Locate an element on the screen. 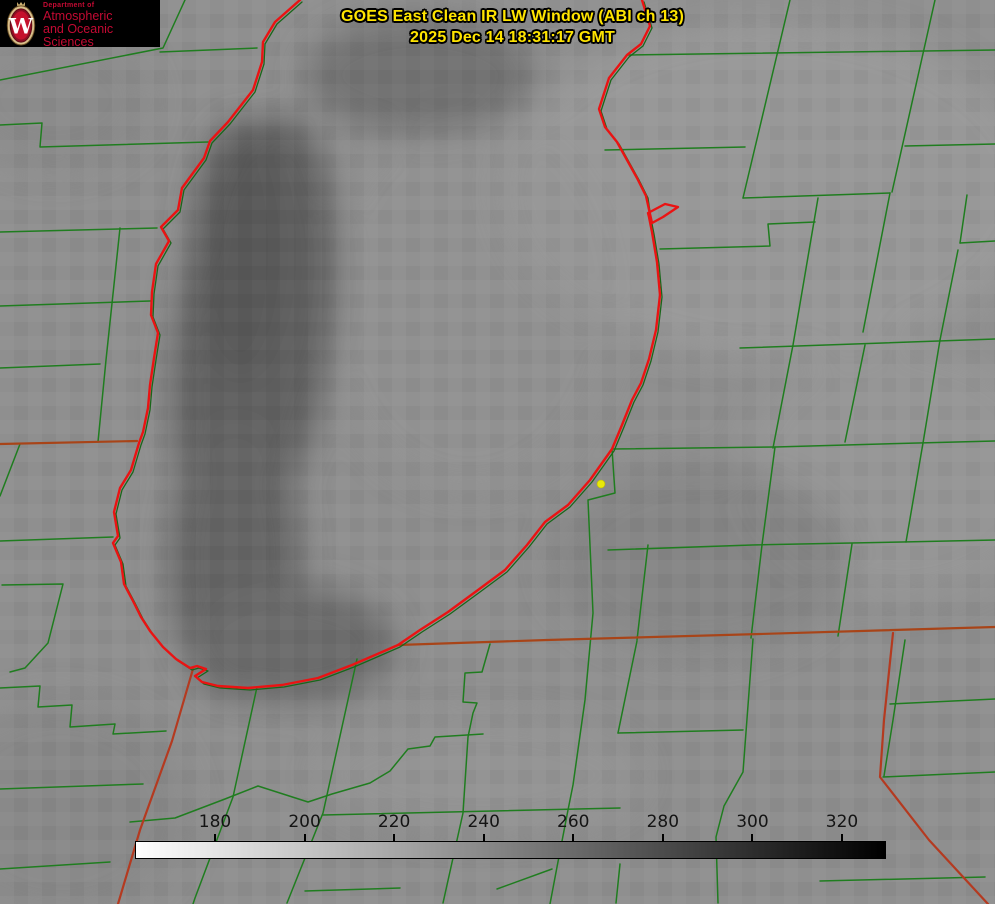 The height and width of the screenshot is (904, 995). logo-name-line1: Atmospheric is located at coordinates (78, 15).